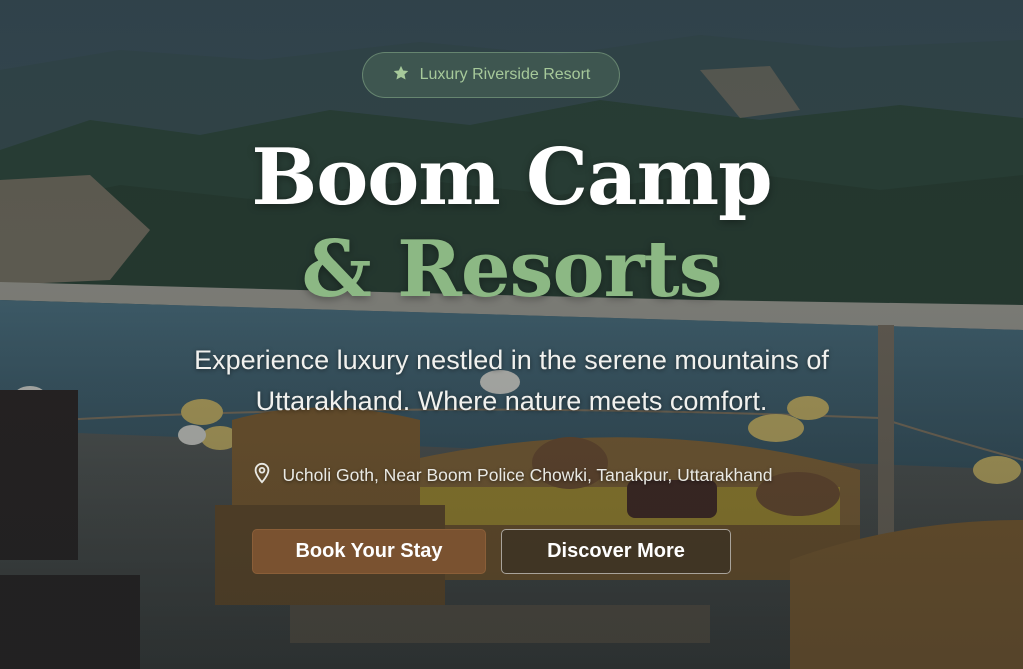 This screenshot has width=1023, height=669. Describe the element at coordinates (511, 177) in the screenshot. I see `hero-title-line-1: Boom Camp` at that location.